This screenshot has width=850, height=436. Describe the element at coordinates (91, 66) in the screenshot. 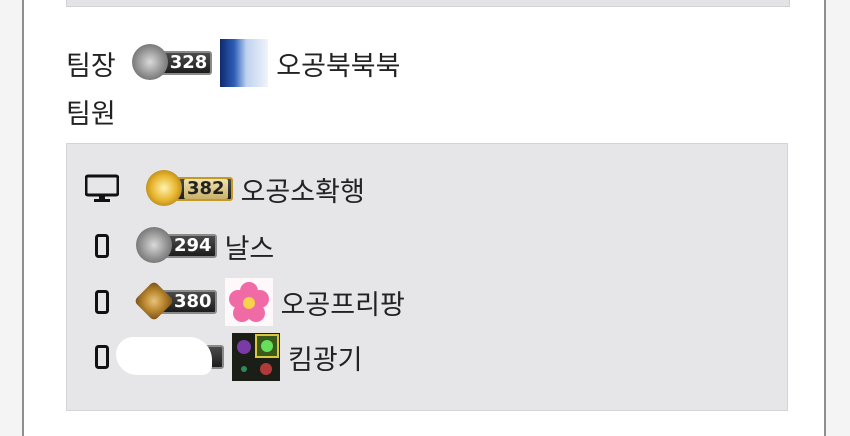

I see `leader-label: 팀장` at that location.